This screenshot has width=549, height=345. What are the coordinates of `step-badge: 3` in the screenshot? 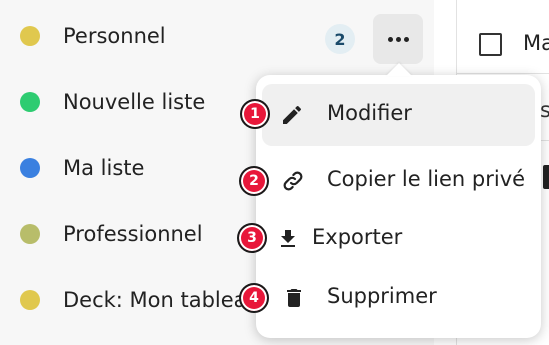 It's located at (252, 238).